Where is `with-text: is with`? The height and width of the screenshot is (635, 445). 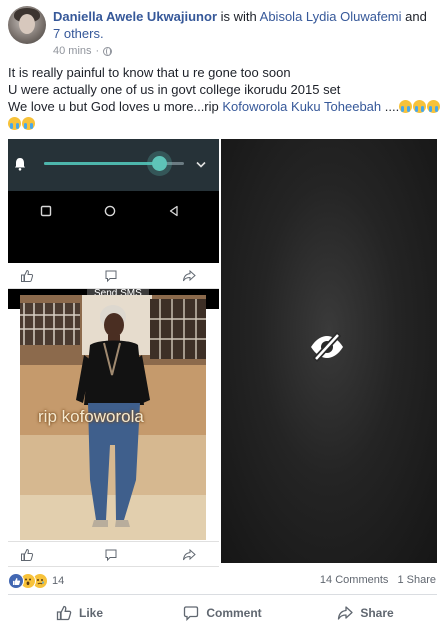
with-text: is with is located at coordinates (238, 16).